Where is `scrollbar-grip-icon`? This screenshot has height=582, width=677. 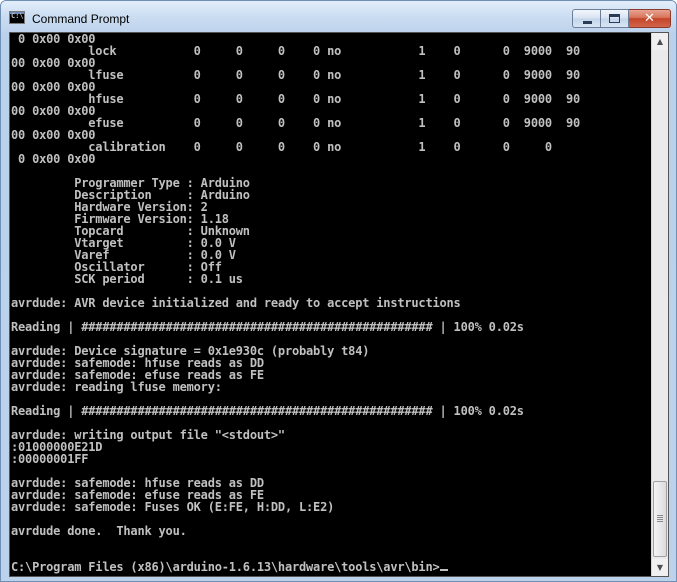 scrollbar-grip-icon is located at coordinates (660, 518).